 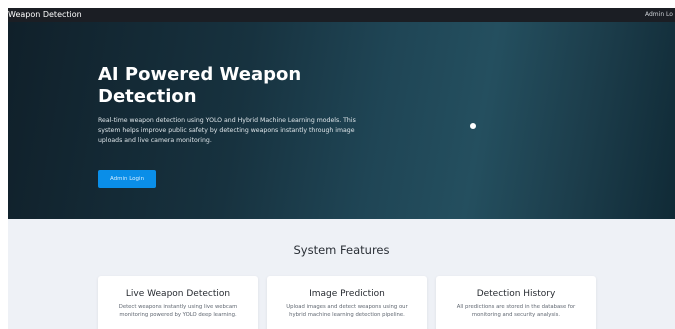 I want to click on features-title: System Features, so click(x=341, y=250).